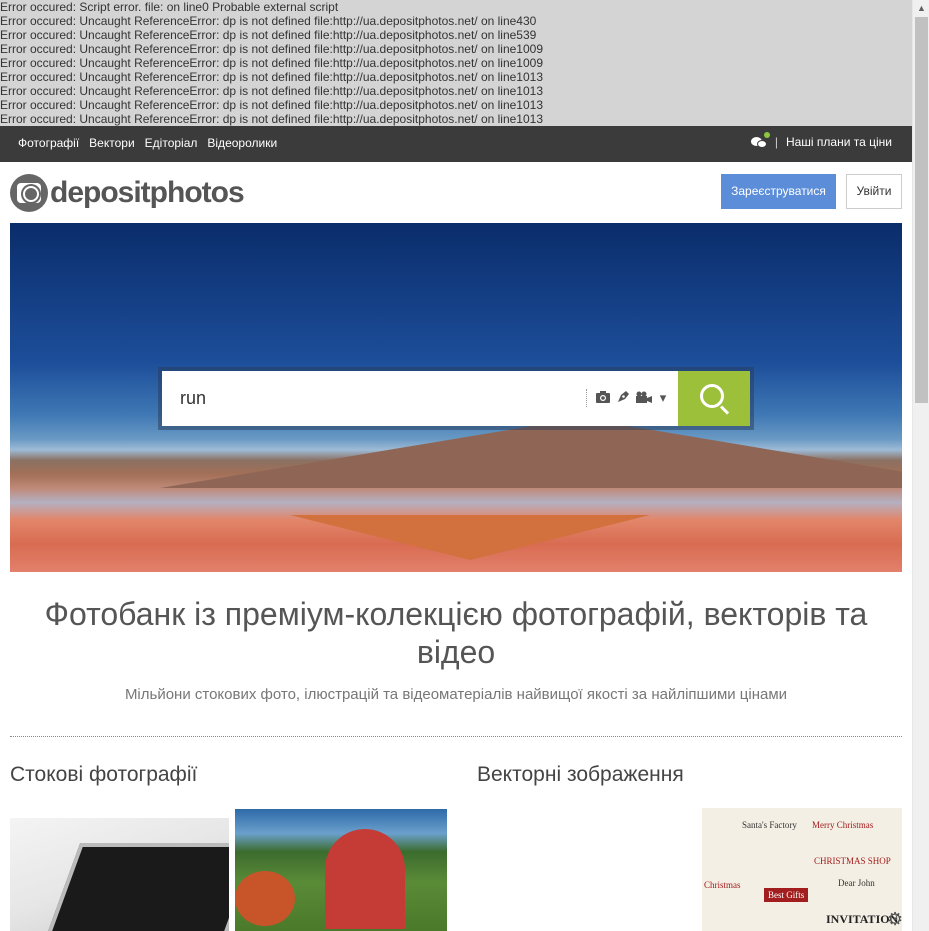 The image size is (929, 931). I want to click on search-button, so click(714, 398).